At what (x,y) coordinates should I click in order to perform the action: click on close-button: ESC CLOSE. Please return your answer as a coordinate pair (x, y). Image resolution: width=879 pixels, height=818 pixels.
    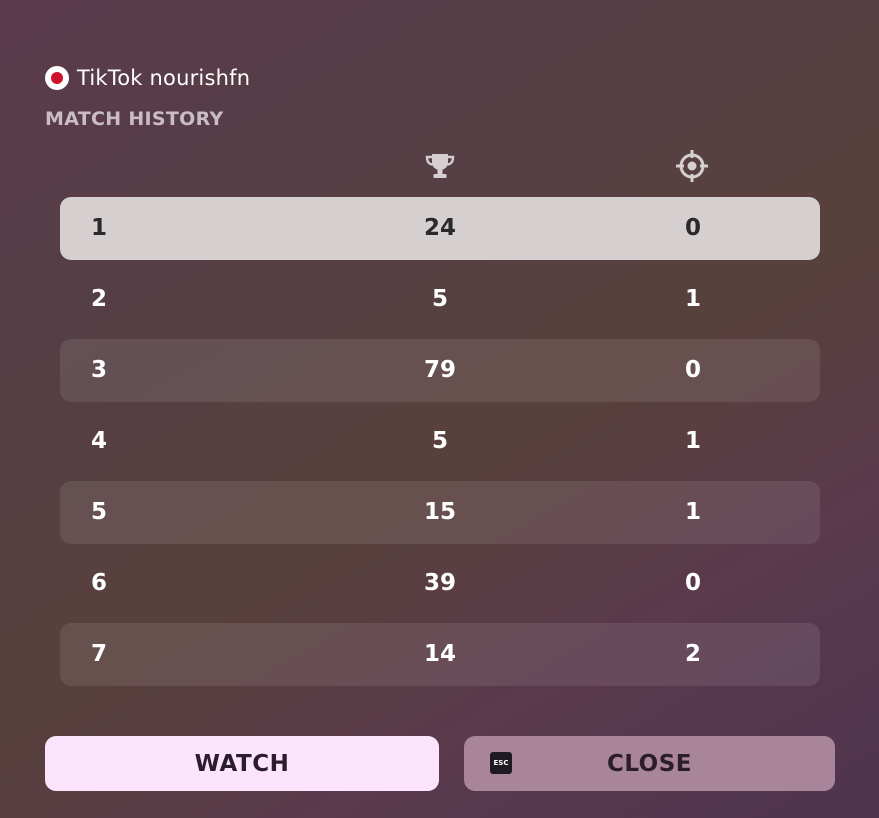
    Looking at the image, I should click on (649, 763).